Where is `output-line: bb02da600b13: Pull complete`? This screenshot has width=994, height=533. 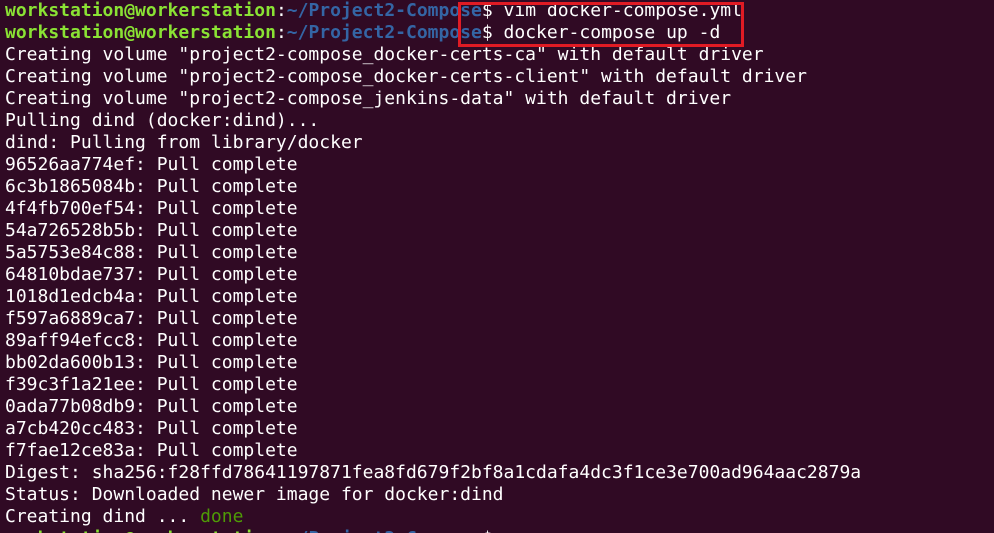
output-line: bb02da600b13: Pull complete is located at coordinates (151, 362).